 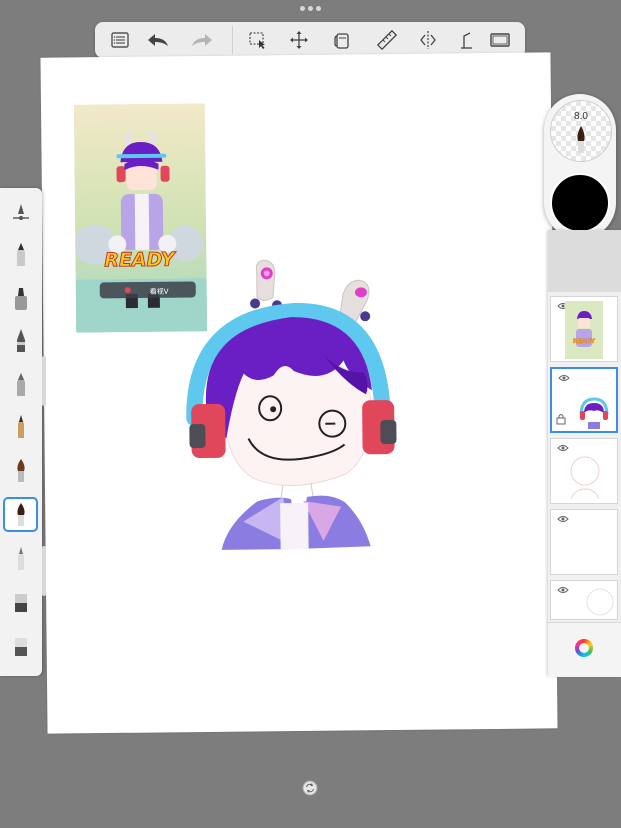 I want to click on current-color-swatch, so click(x=580, y=203).